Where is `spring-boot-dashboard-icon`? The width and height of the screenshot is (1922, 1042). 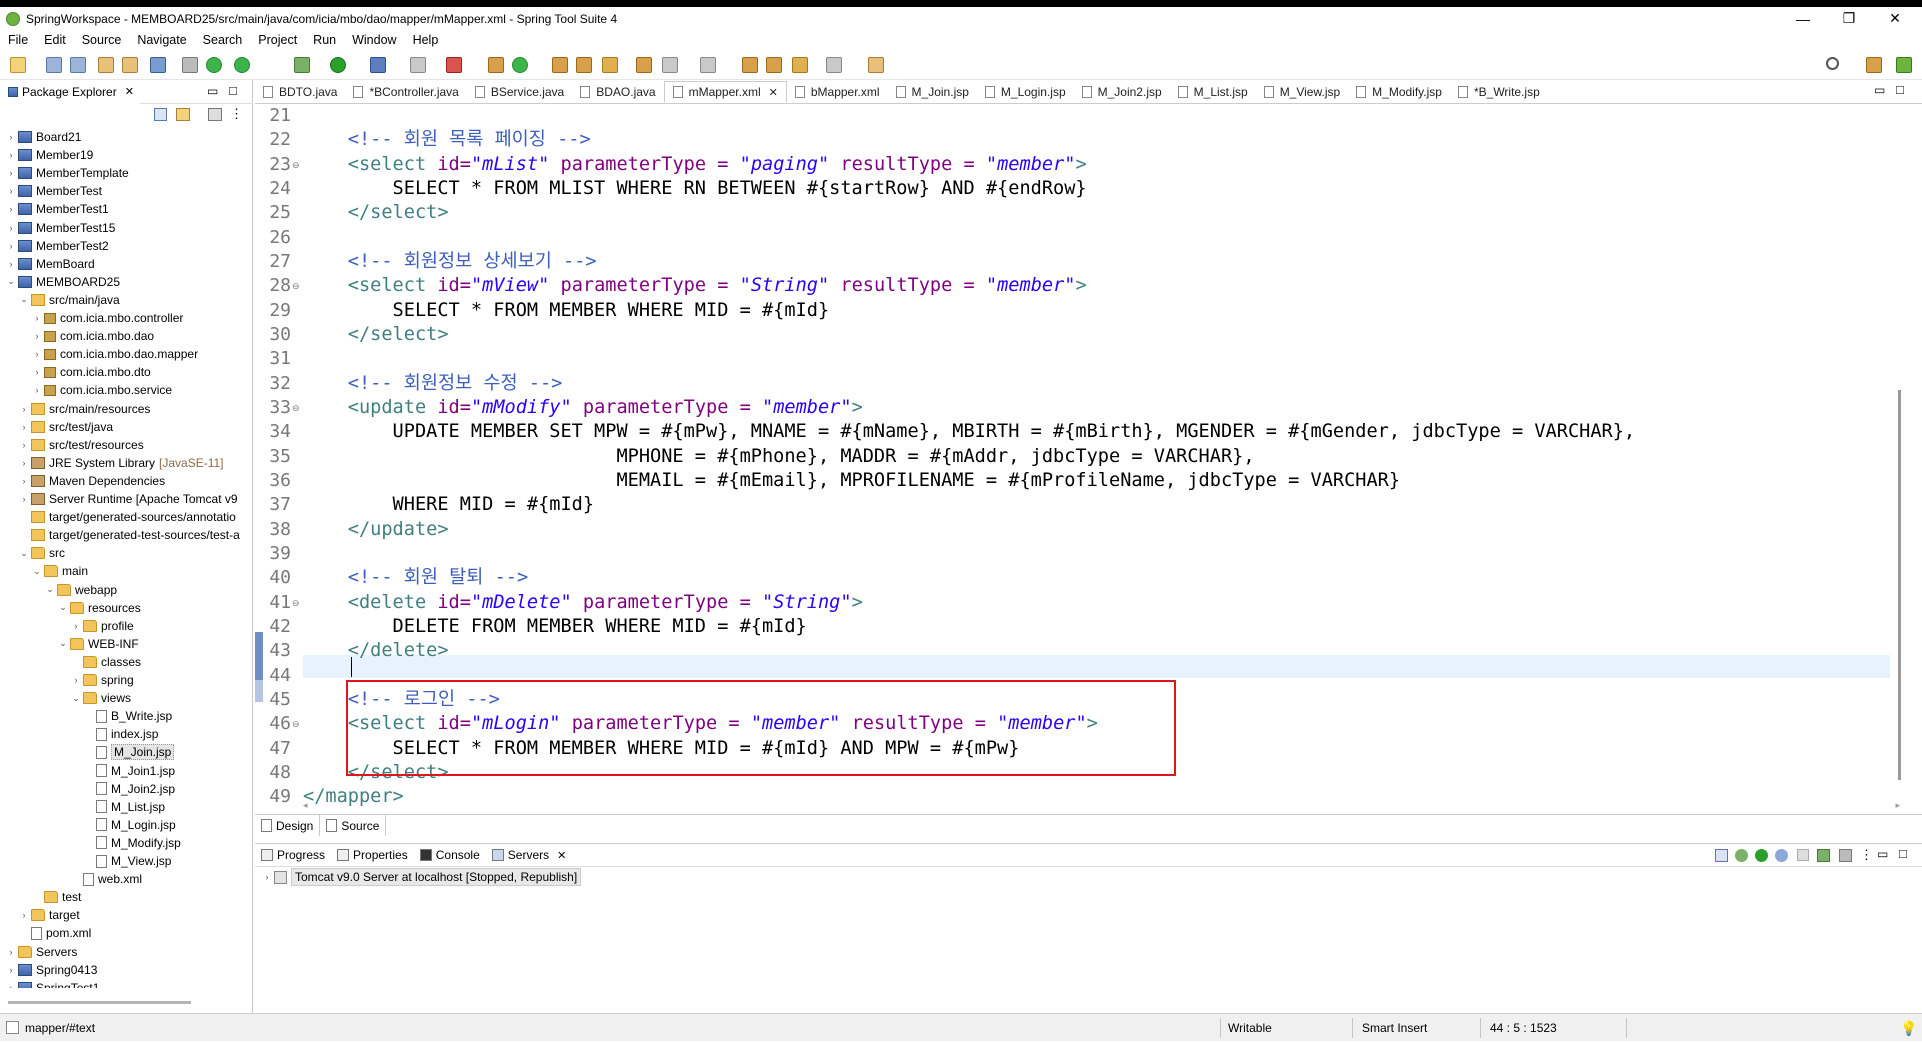 spring-boot-dashboard-icon is located at coordinates (214, 65).